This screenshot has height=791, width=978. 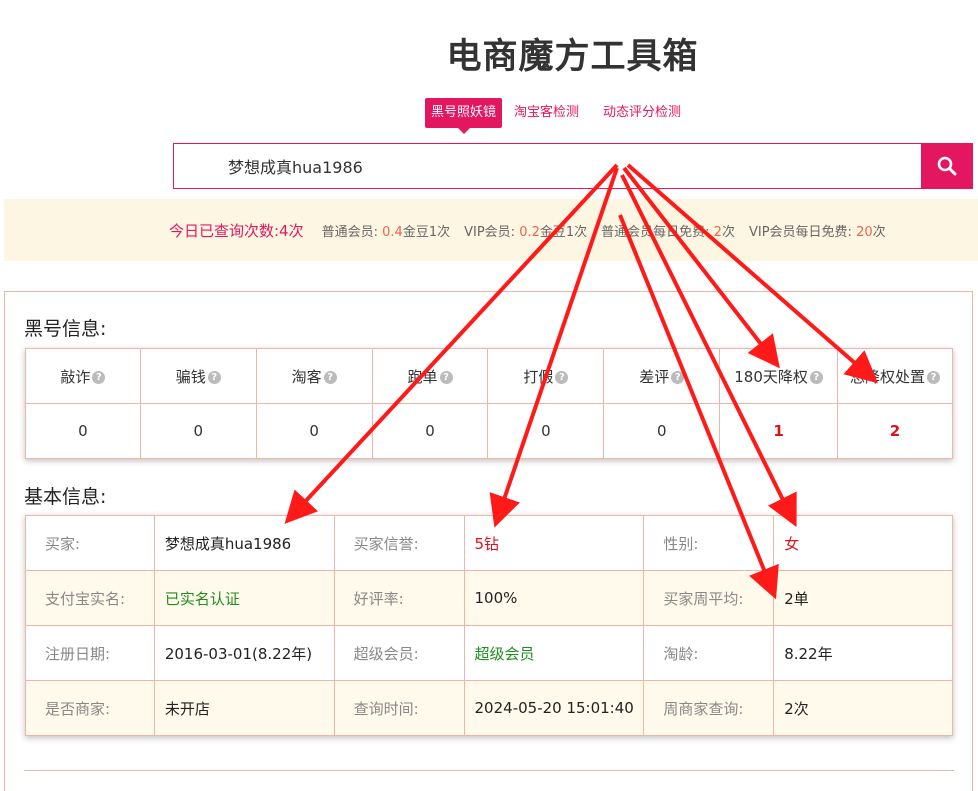 What do you see at coordinates (572, 57) in the screenshot?
I see `page-title: 电商魔方工具箱` at bounding box center [572, 57].